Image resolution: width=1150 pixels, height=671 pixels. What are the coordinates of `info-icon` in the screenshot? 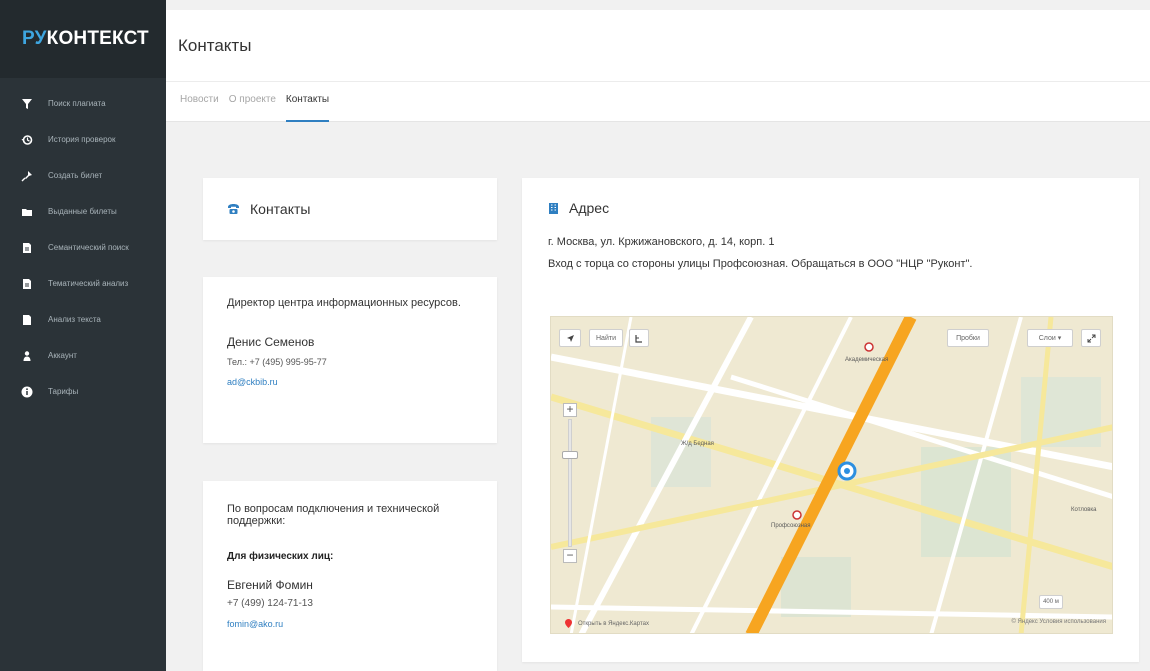 It's located at (27, 392).